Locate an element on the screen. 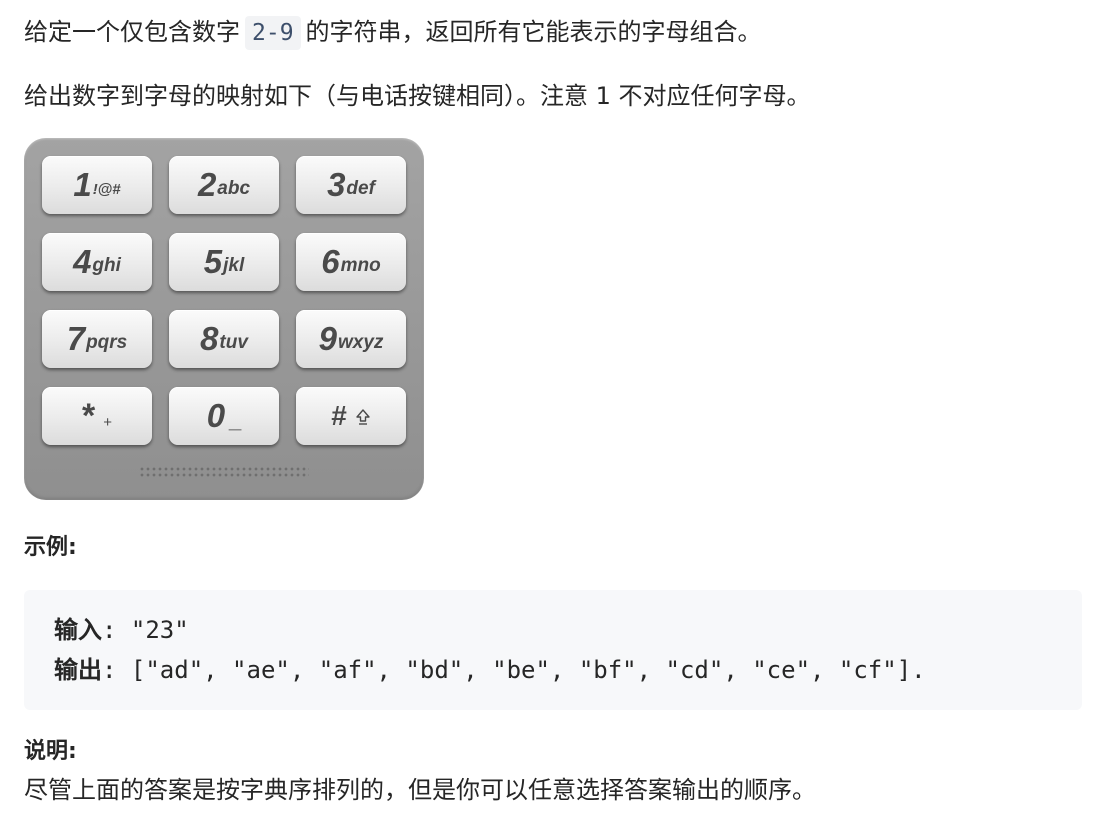  key-digit: 9 is located at coordinates (327, 338).